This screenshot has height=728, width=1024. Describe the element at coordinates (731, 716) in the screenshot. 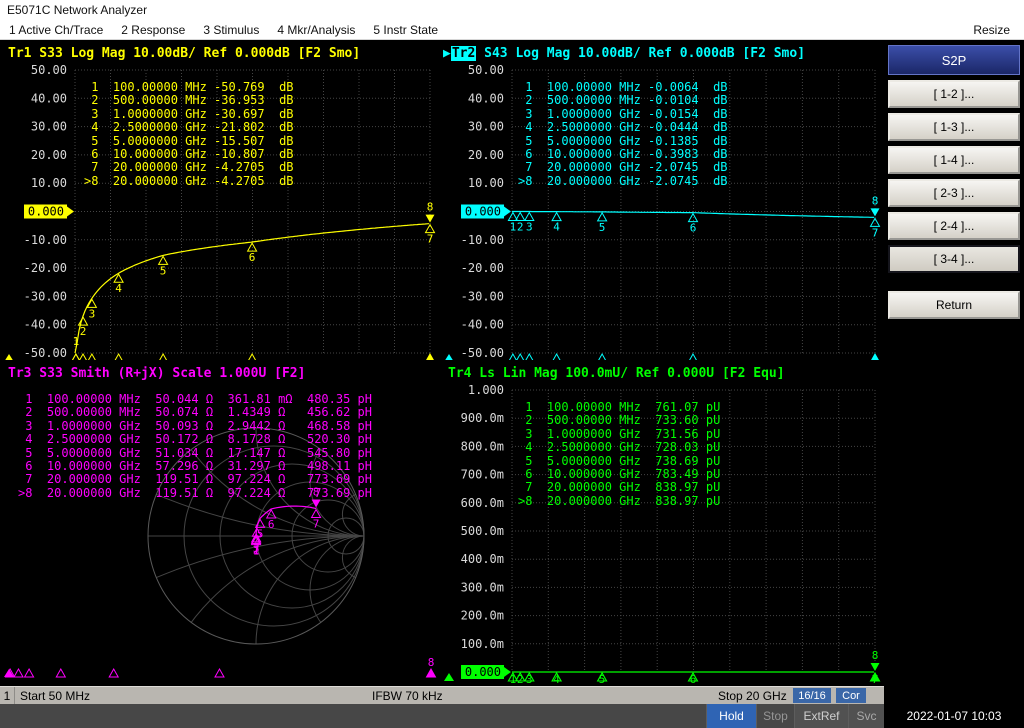

I see `trigger-hold-indicator: Hold` at that location.